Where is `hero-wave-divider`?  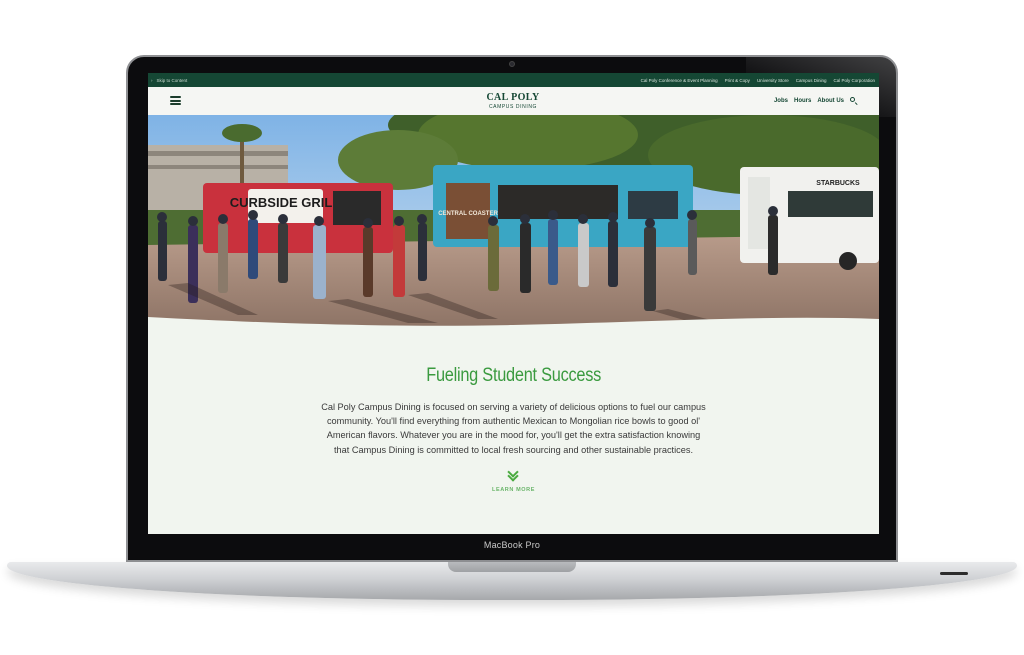 hero-wave-divider is located at coordinates (513, 326).